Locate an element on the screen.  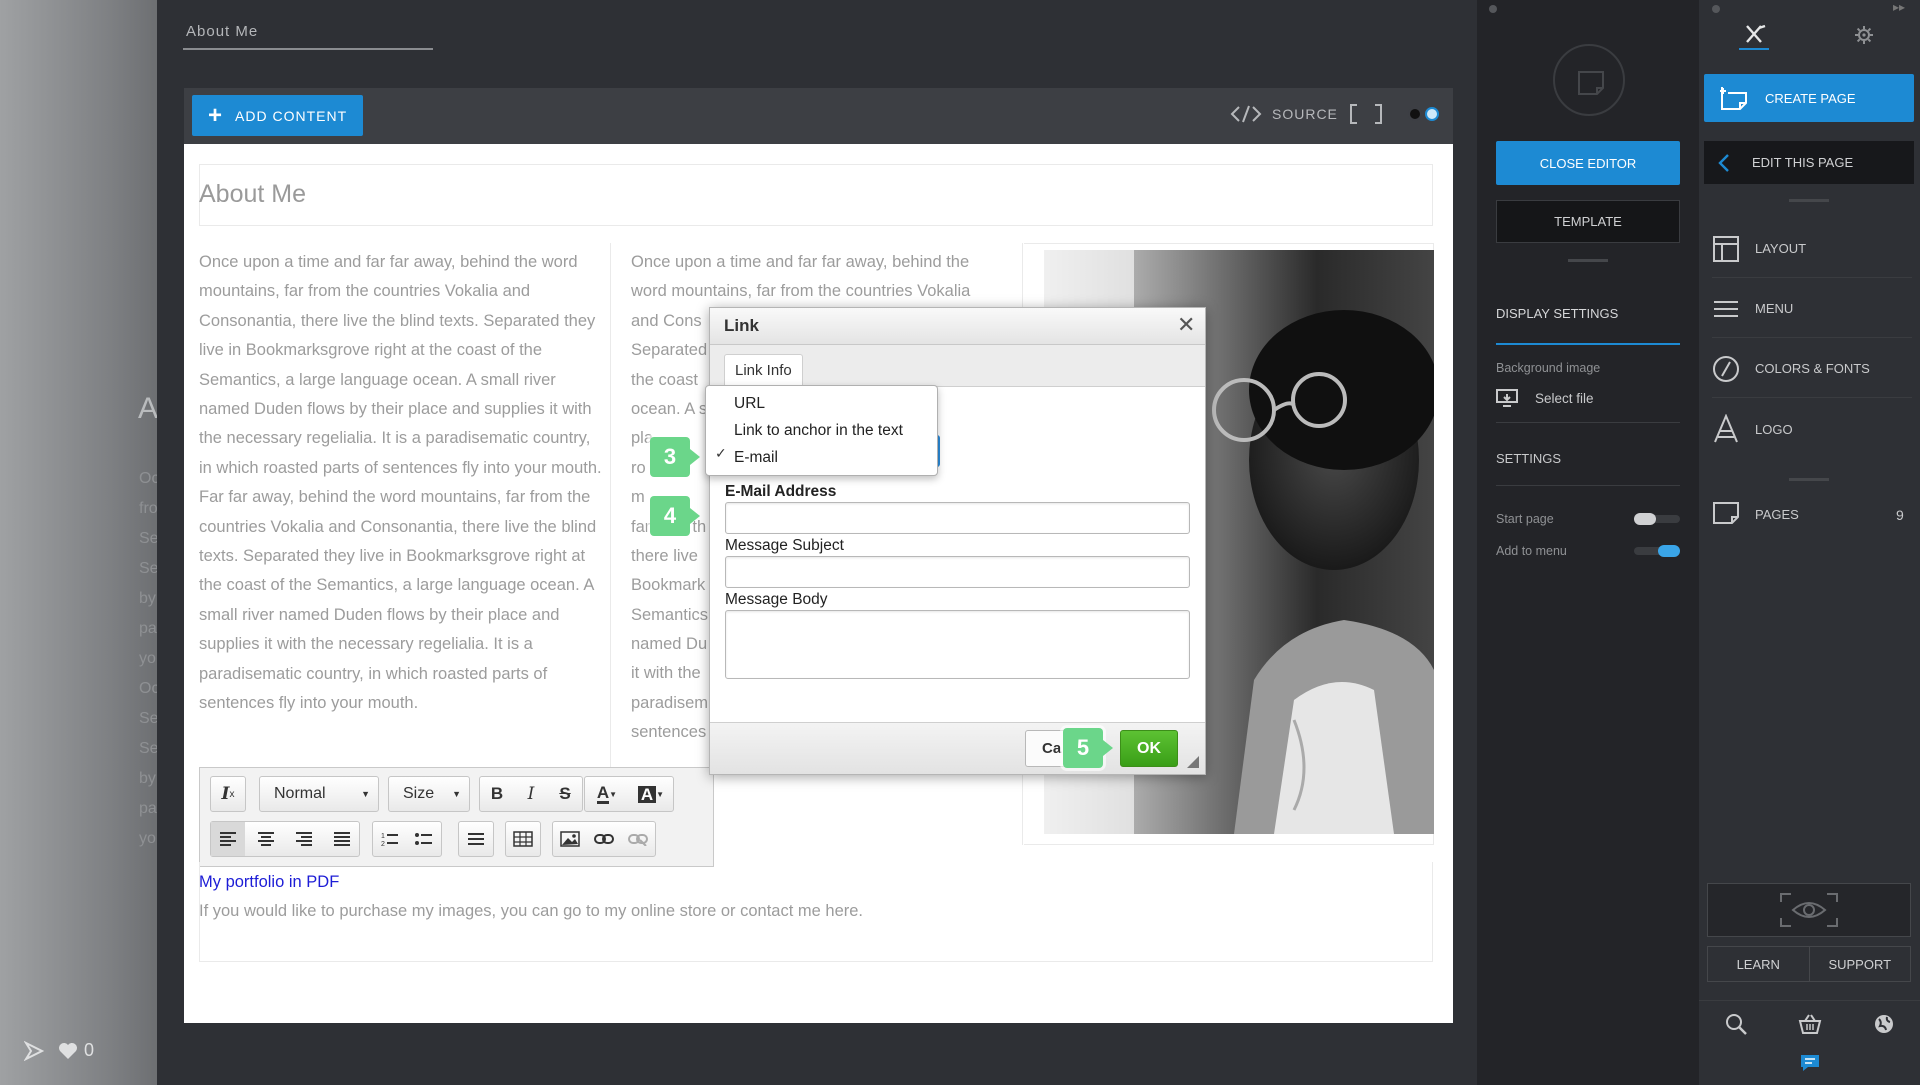
search-icon is located at coordinates (1736, 1024).